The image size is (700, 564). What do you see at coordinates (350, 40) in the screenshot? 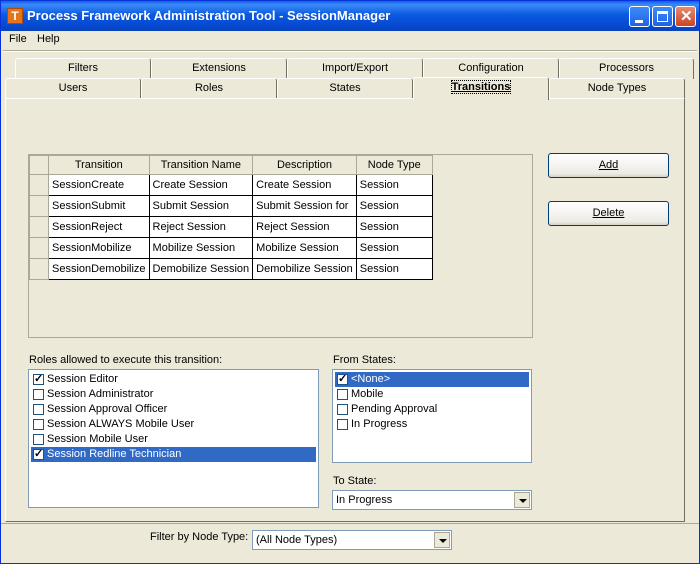
I see `menu-bar: File Help` at bounding box center [350, 40].